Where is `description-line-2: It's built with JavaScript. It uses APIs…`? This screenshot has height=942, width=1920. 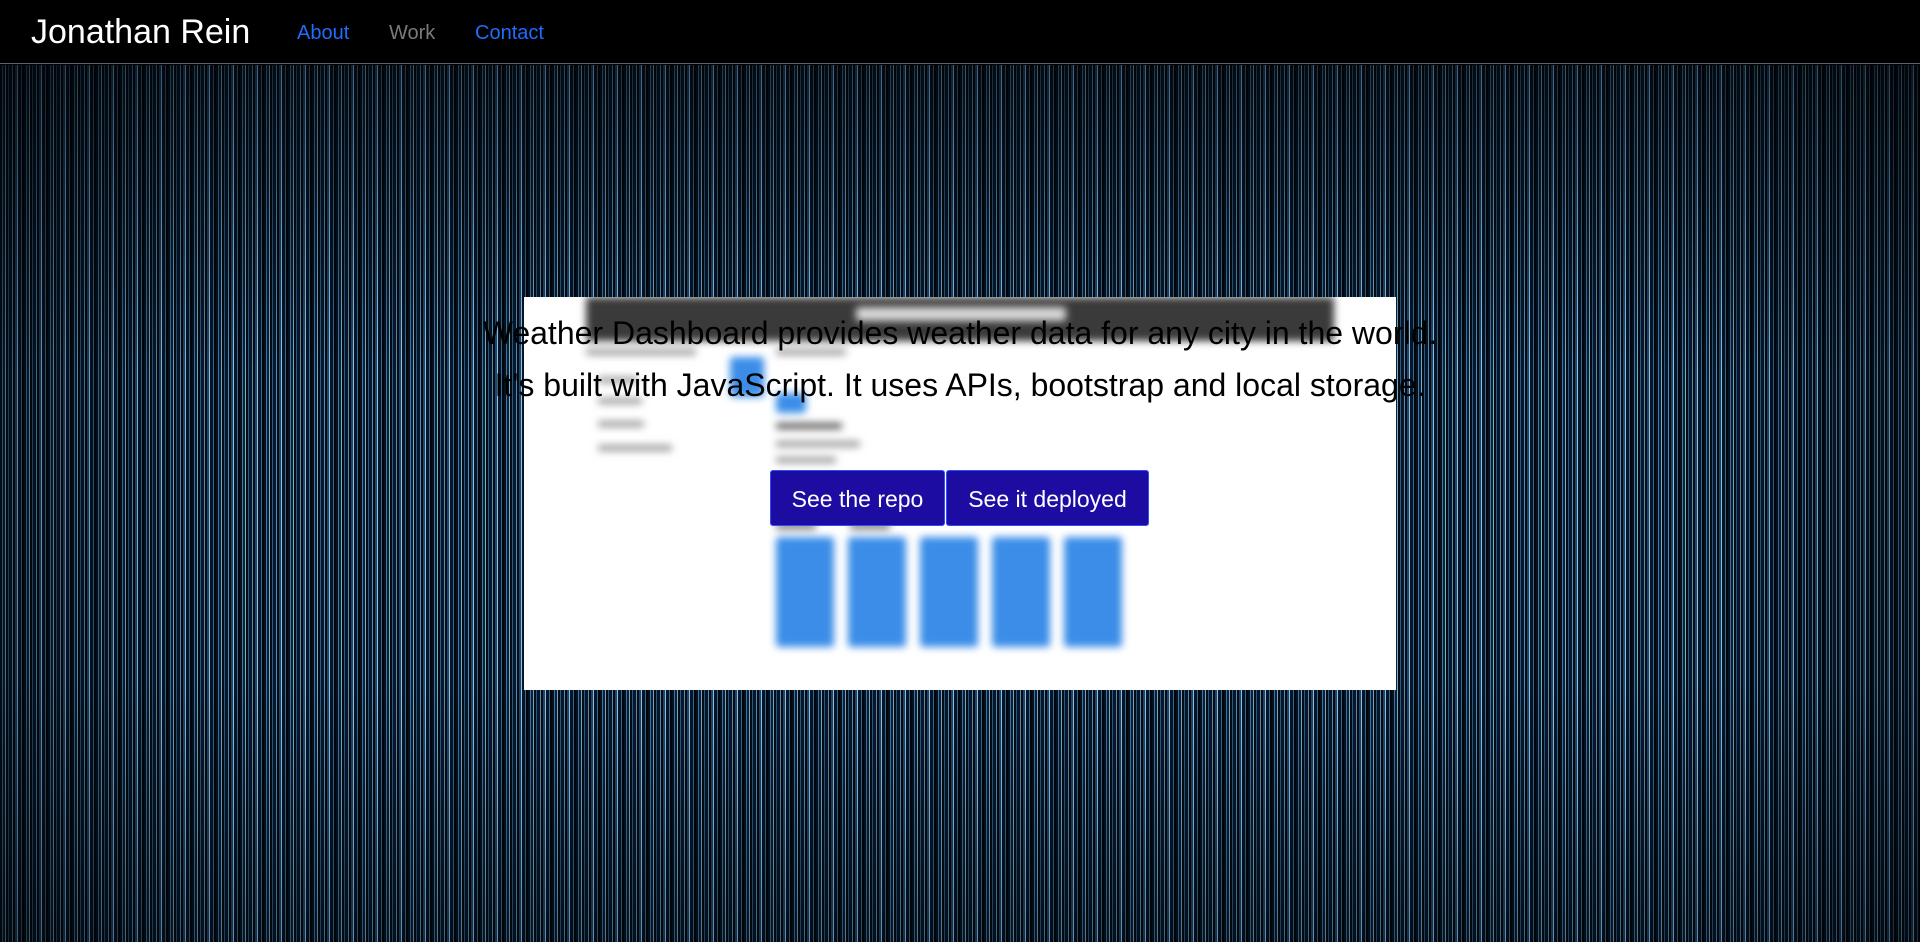
description-line-2: It's built with JavaScript. It uses APIs… is located at coordinates (960, 385).